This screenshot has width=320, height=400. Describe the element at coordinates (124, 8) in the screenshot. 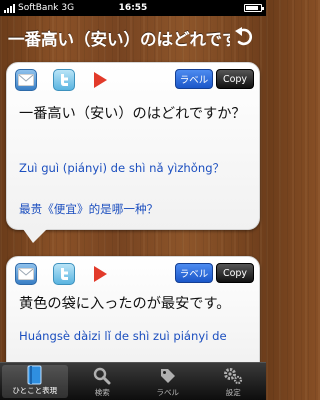

I see `status-left: SoftBank 3G` at that location.